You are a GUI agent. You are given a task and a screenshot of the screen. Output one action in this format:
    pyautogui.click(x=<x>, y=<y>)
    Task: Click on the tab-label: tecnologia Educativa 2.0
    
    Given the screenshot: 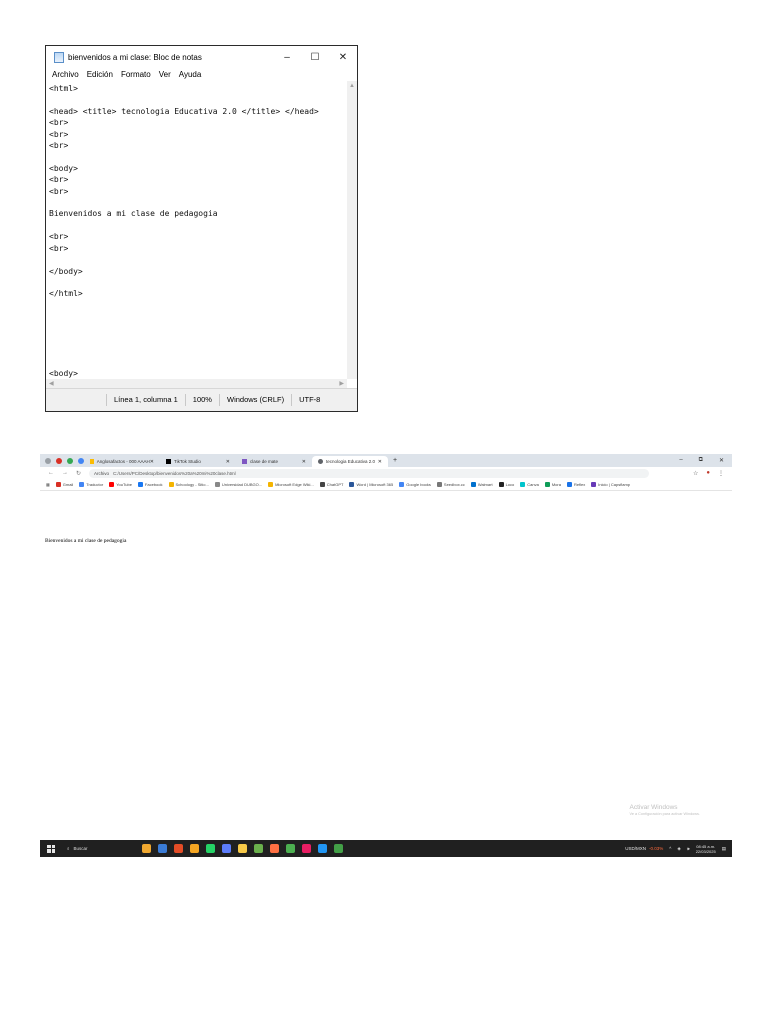 What is the action you would take?
    pyautogui.click(x=351, y=461)
    